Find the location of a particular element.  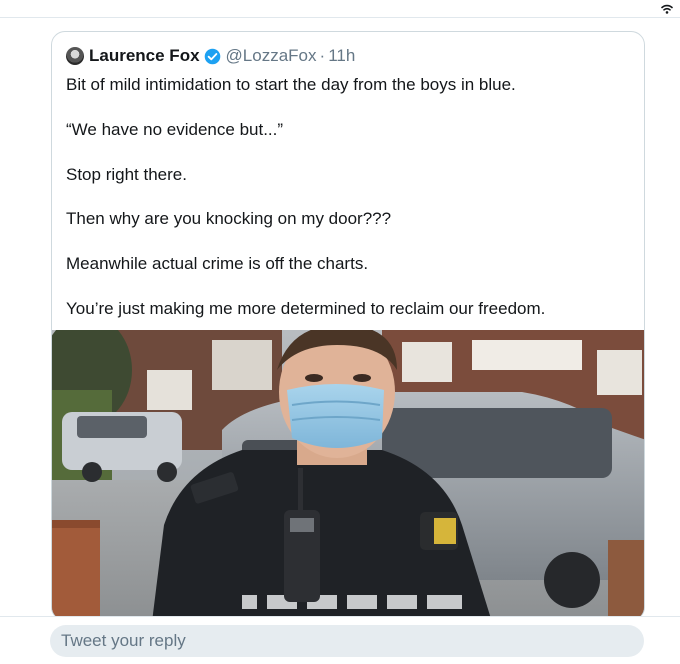

timestamp: 11h is located at coordinates (341, 56).